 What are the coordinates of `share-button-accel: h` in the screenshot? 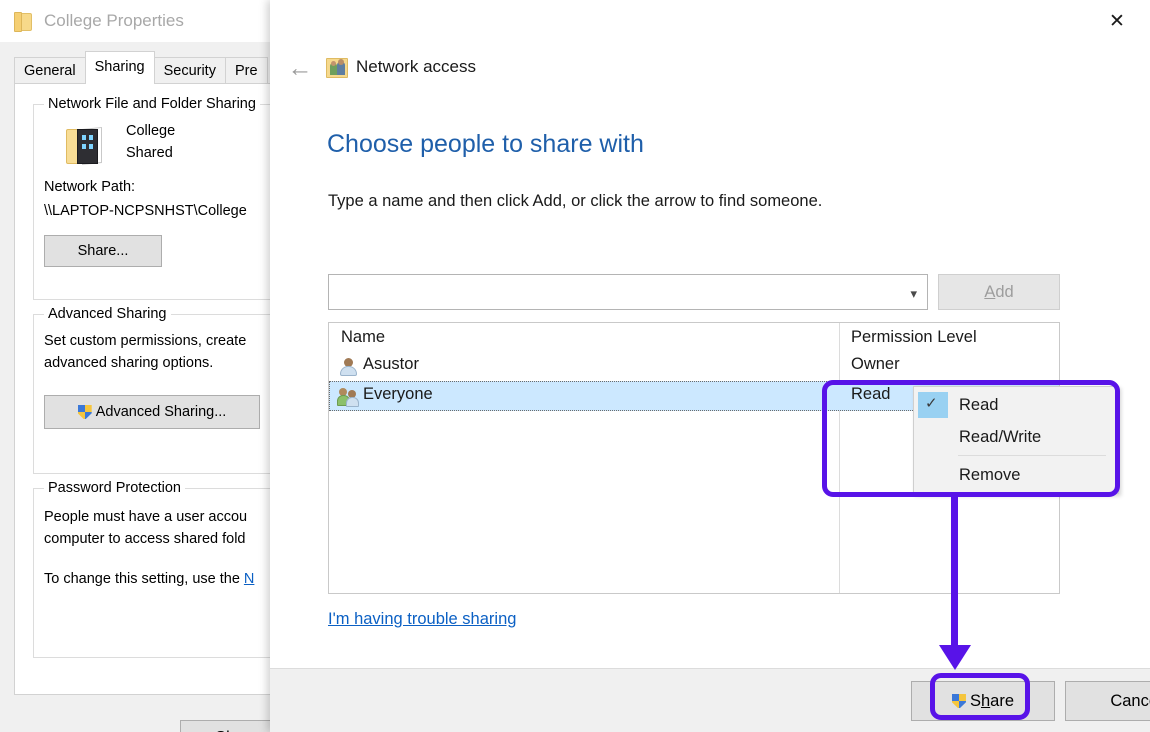 It's located at (985, 700).